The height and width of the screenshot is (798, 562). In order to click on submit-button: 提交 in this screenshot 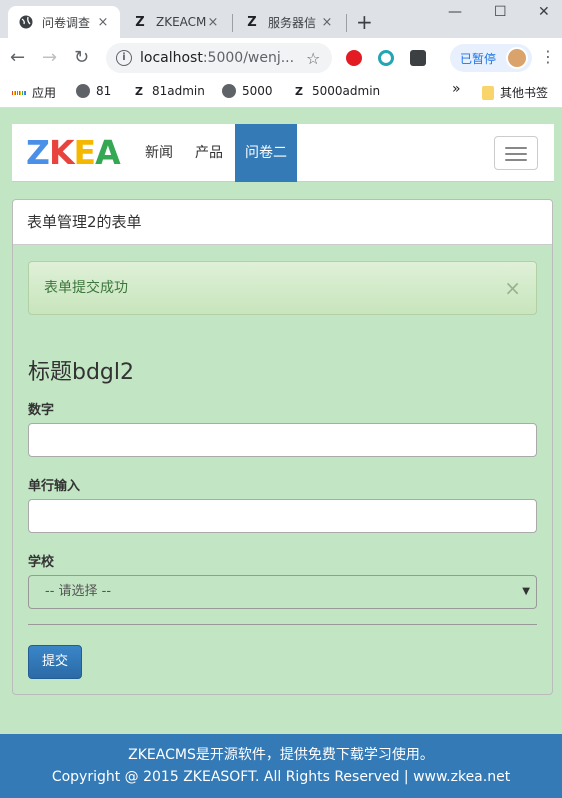, I will do `click(55, 662)`.